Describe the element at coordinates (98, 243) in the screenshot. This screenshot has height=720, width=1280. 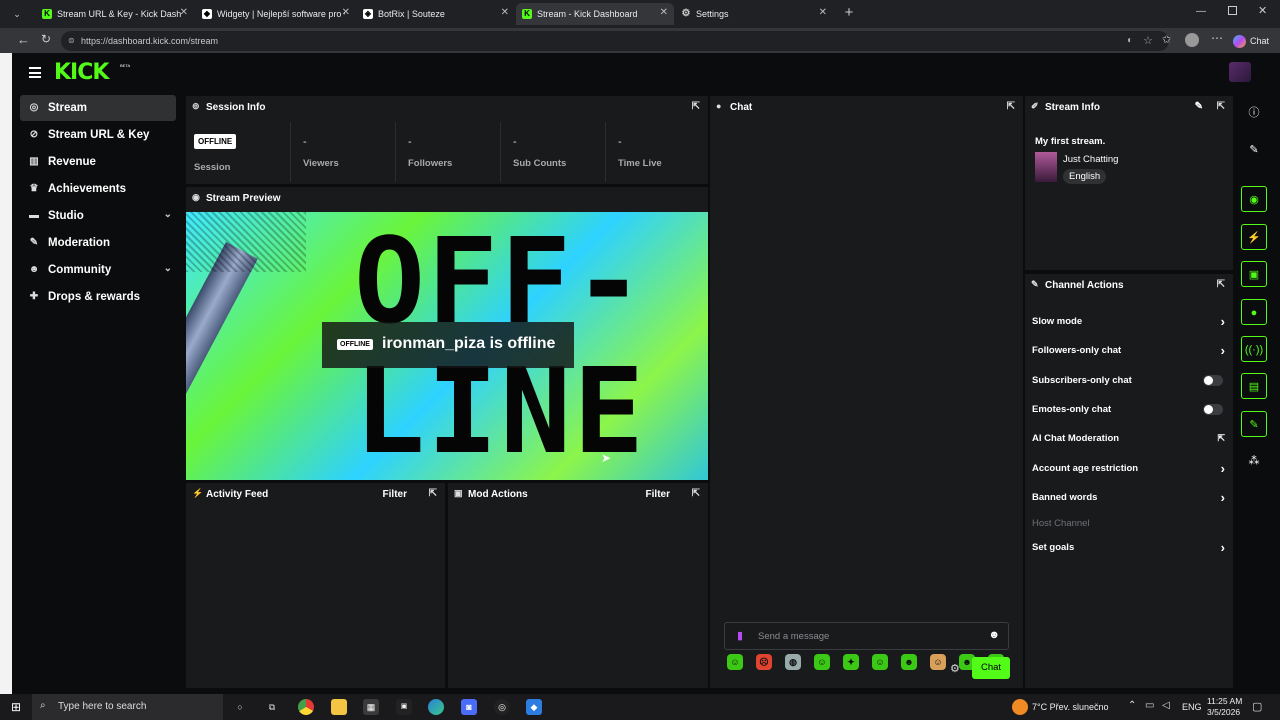
I see `sidebar-item-moderation: ✎ Moderation` at that location.